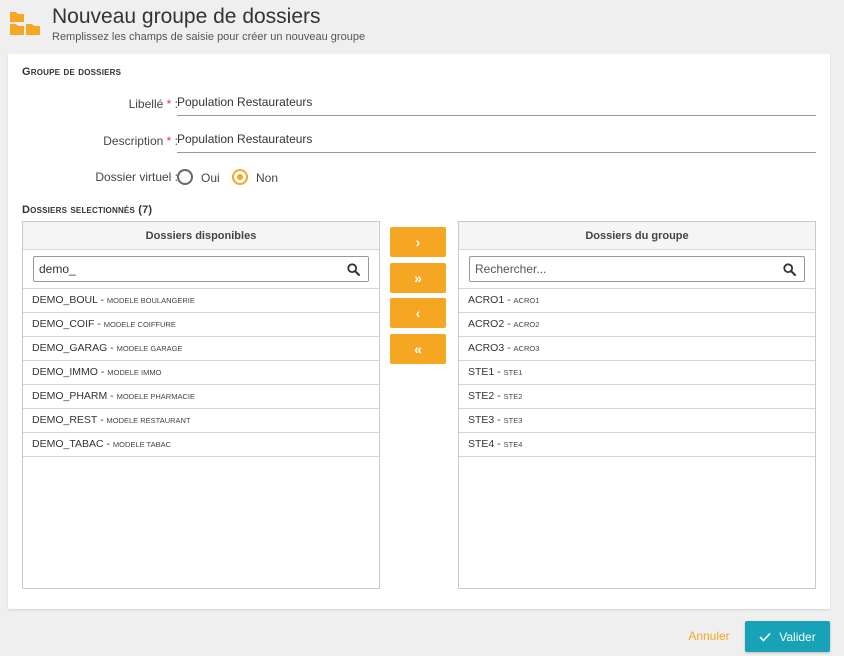 The image size is (844, 656). What do you see at coordinates (65, 300) in the screenshot?
I see `item-code: DEMO_BOUL` at bounding box center [65, 300].